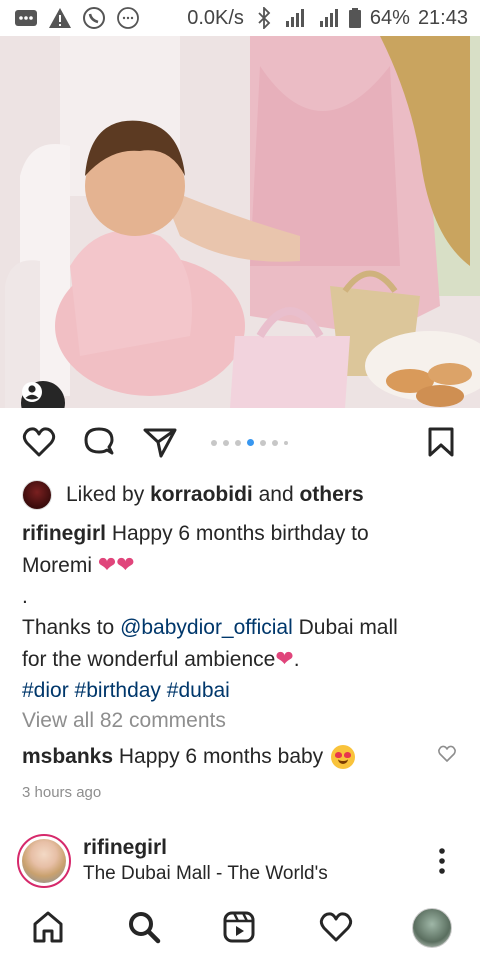  I want to click on liked-by: Liked by korraobidi and others, so click(193, 495).